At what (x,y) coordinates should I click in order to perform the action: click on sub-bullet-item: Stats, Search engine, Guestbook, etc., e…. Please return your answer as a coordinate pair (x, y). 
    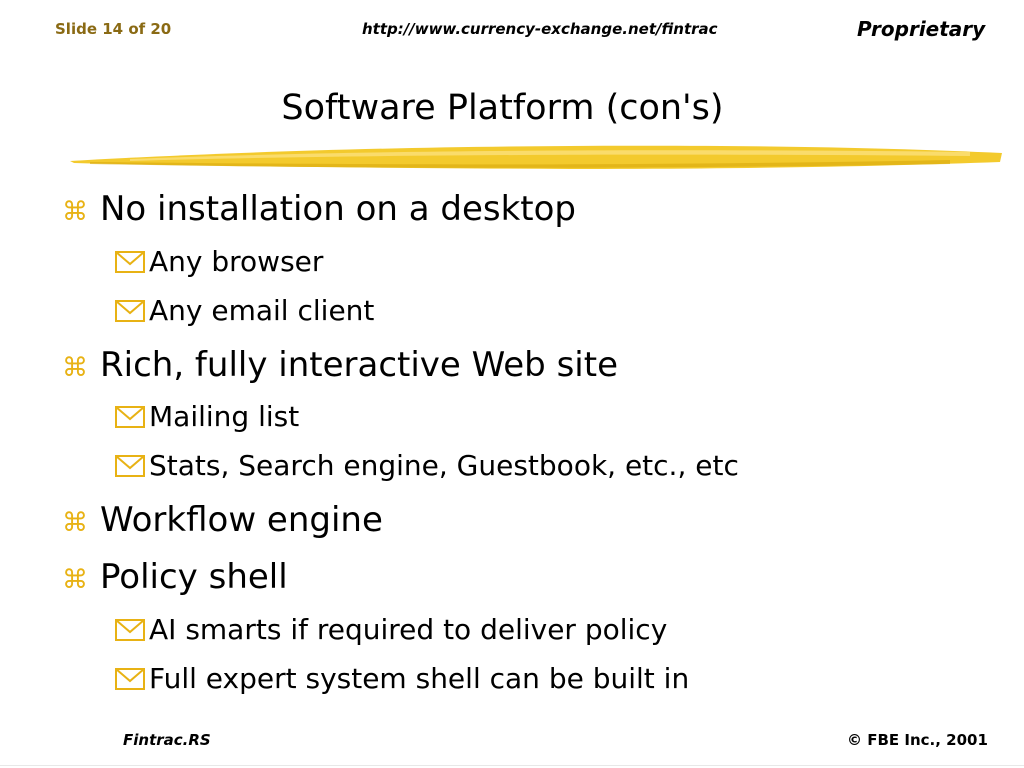
    Looking at the image, I should click on (427, 465).